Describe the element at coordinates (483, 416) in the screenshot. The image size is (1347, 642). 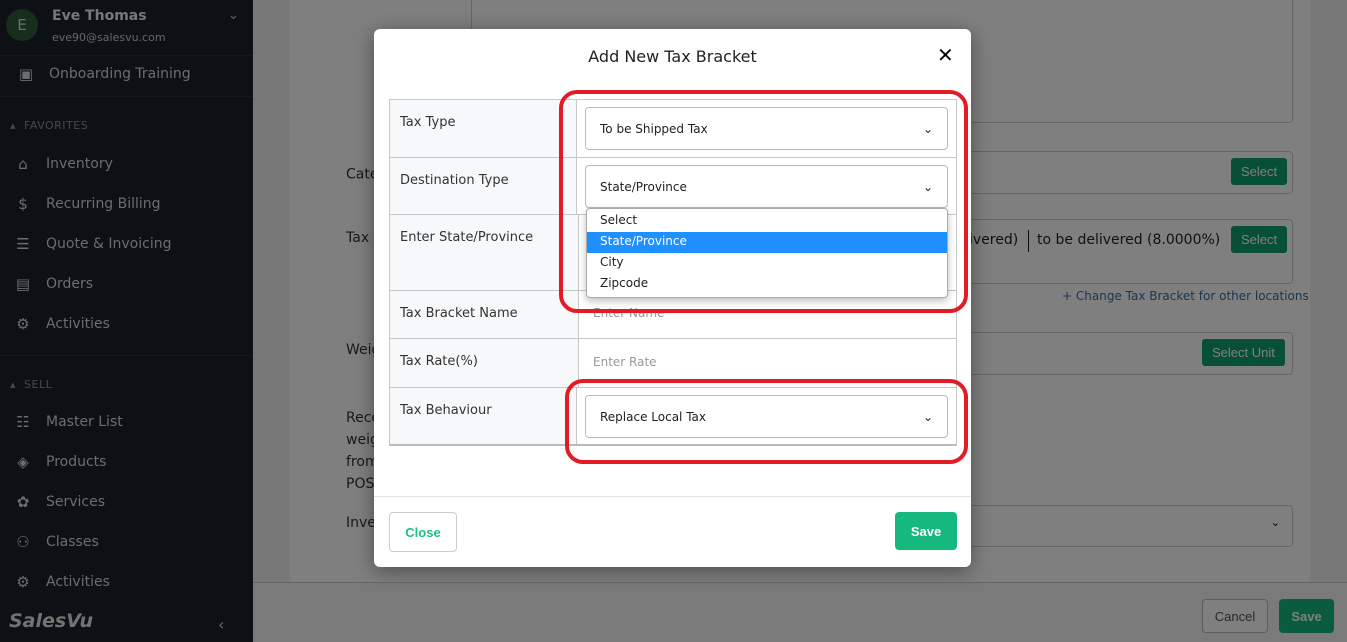
I see `behaviour-label: Tax Behaviour` at that location.